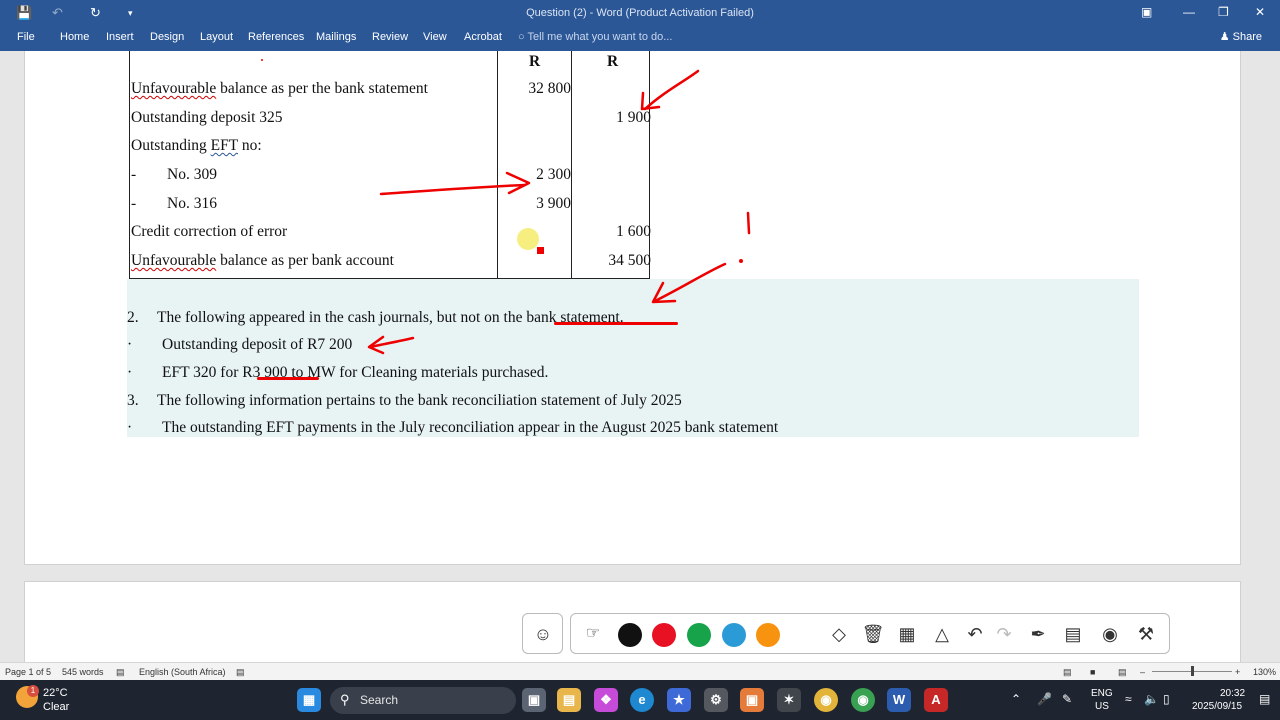  Describe the element at coordinates (630, 635) in the screenshot. I see `pen-color-black` at that location.